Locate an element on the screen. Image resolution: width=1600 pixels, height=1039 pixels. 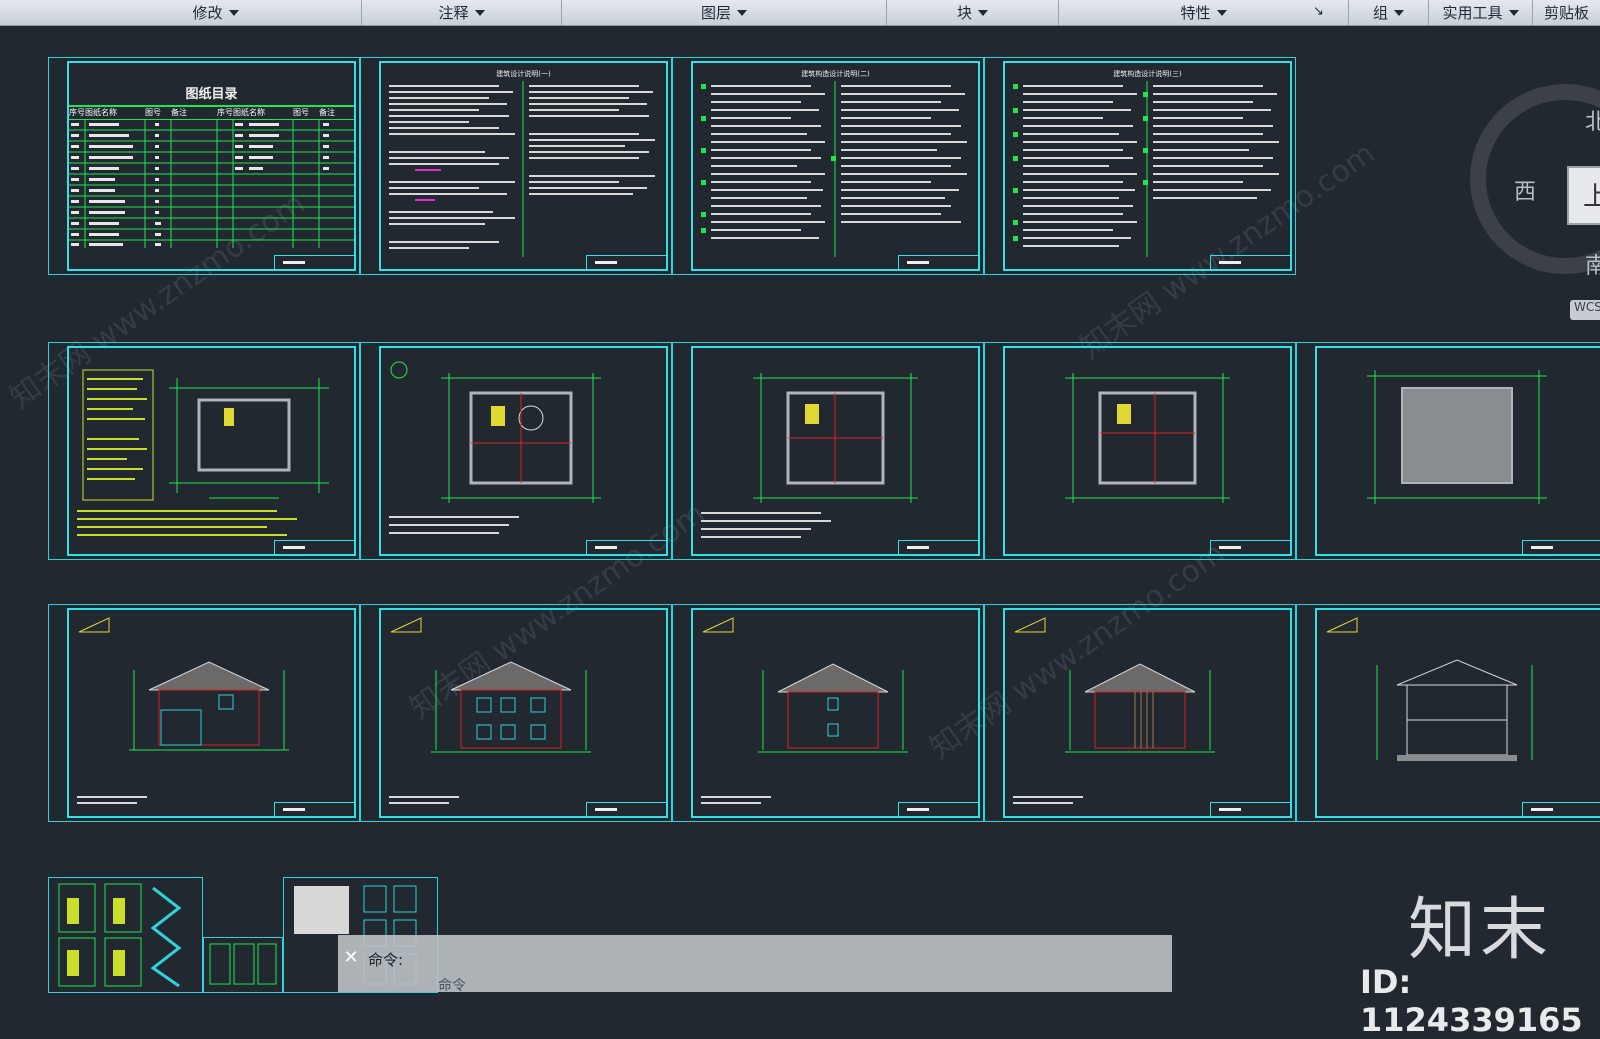
index-grid is located at coordinates (211, 184).